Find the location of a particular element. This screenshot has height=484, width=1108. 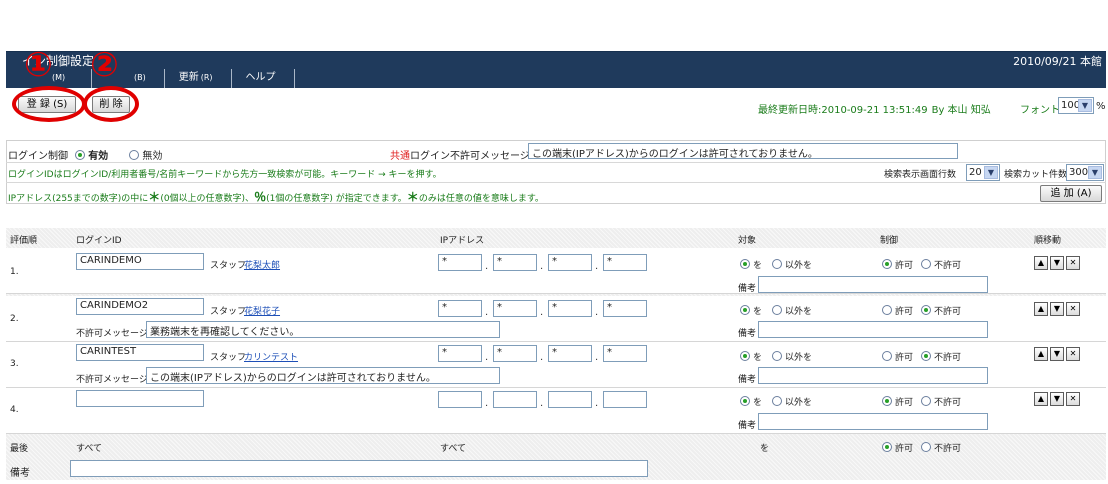

rows-select: 20 ▼ is located at coordinates (983, 172).